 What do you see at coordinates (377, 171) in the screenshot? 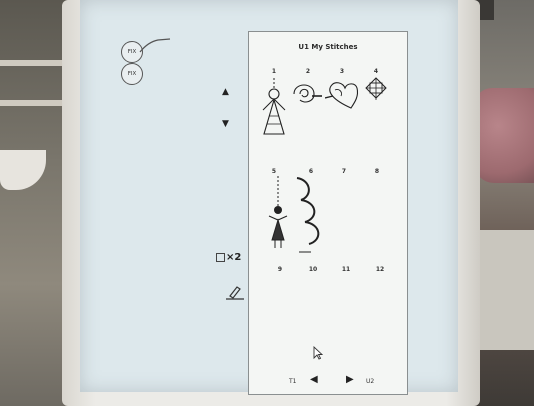
I see `slot-number-8: 8` at bounding box center [377, 171].